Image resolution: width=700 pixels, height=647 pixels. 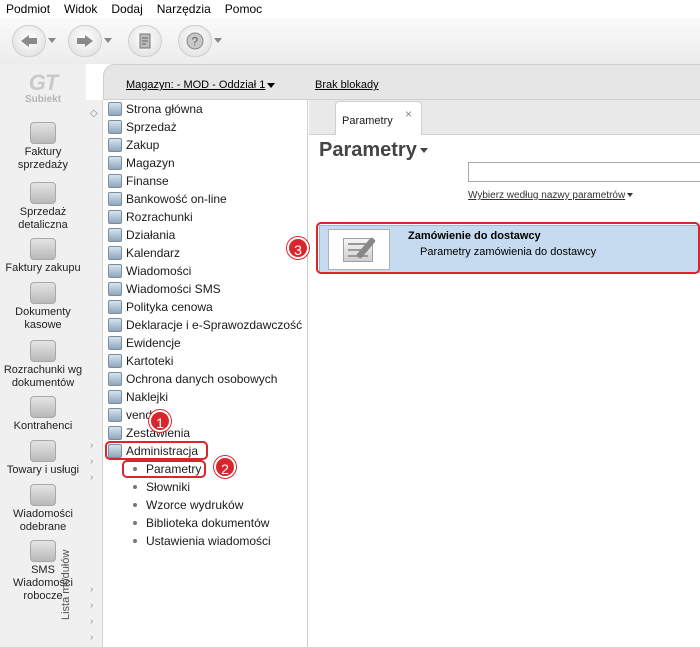 What do you see at coordinates (150, 217) in the screenshot?
I see `nav-rozrachunki: Rozrachunki` at bounding box center [150, 217].